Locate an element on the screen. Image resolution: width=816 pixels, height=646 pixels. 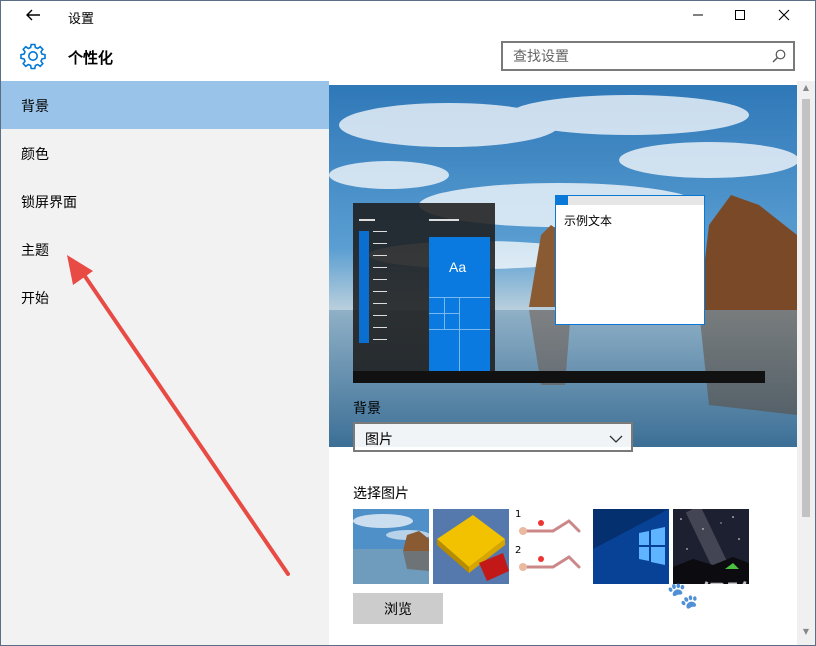
sidebar-item-label: 开始 is located at coordinates (35, 299).